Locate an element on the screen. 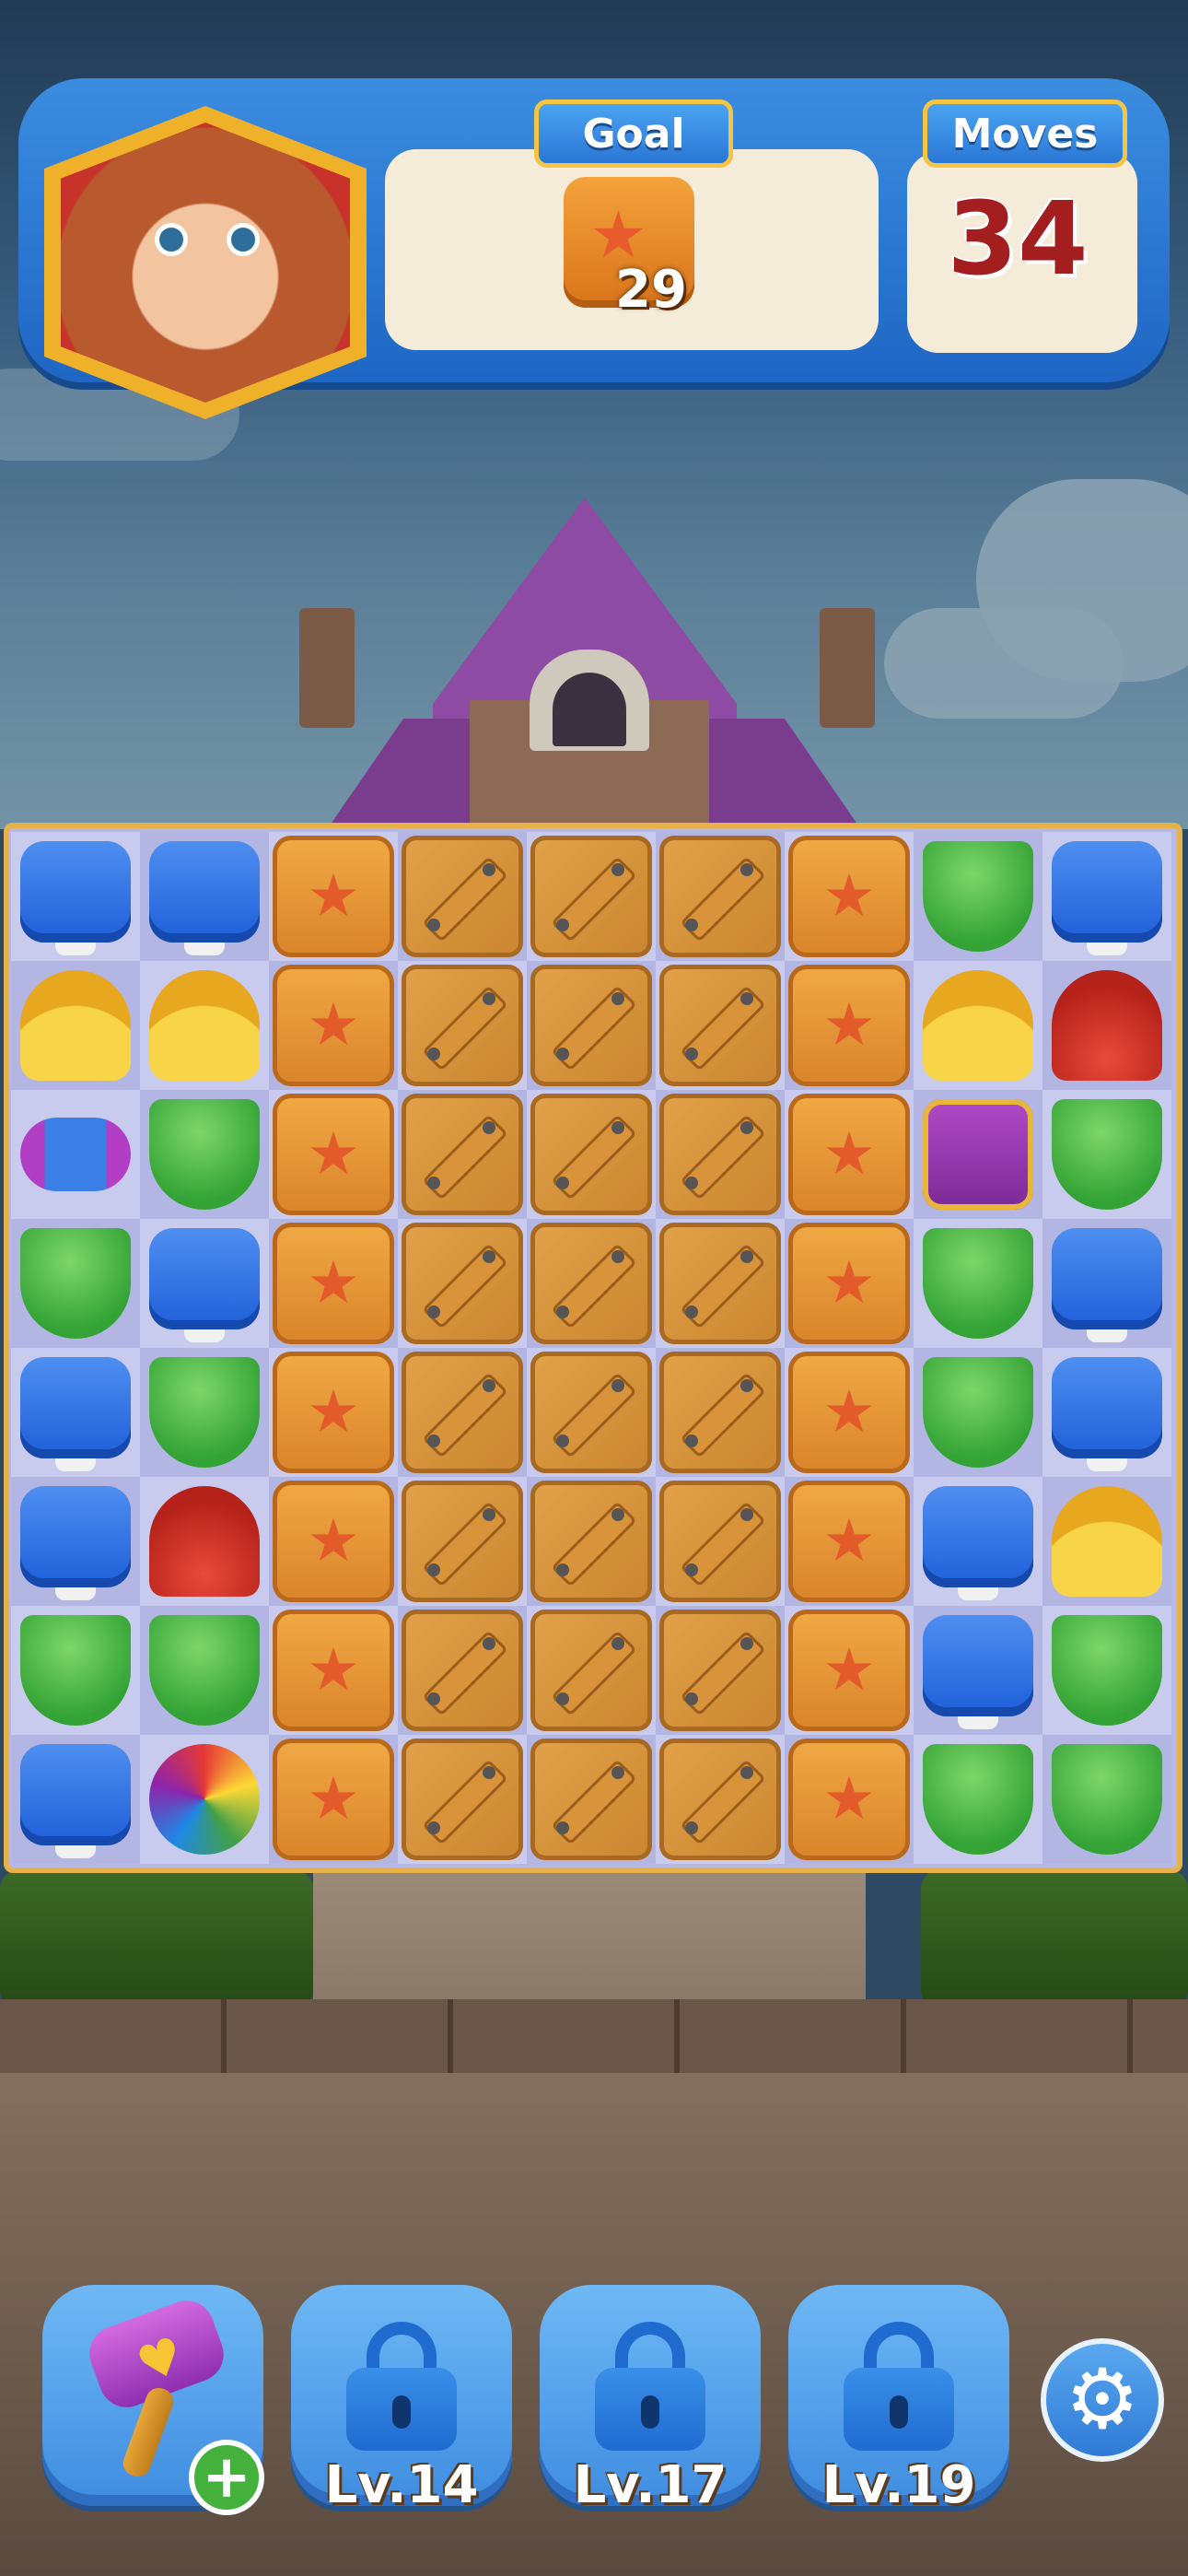 This screenshot has height=2576, width=1188. add-booster-button: + is located at coordinates (226, 2477).